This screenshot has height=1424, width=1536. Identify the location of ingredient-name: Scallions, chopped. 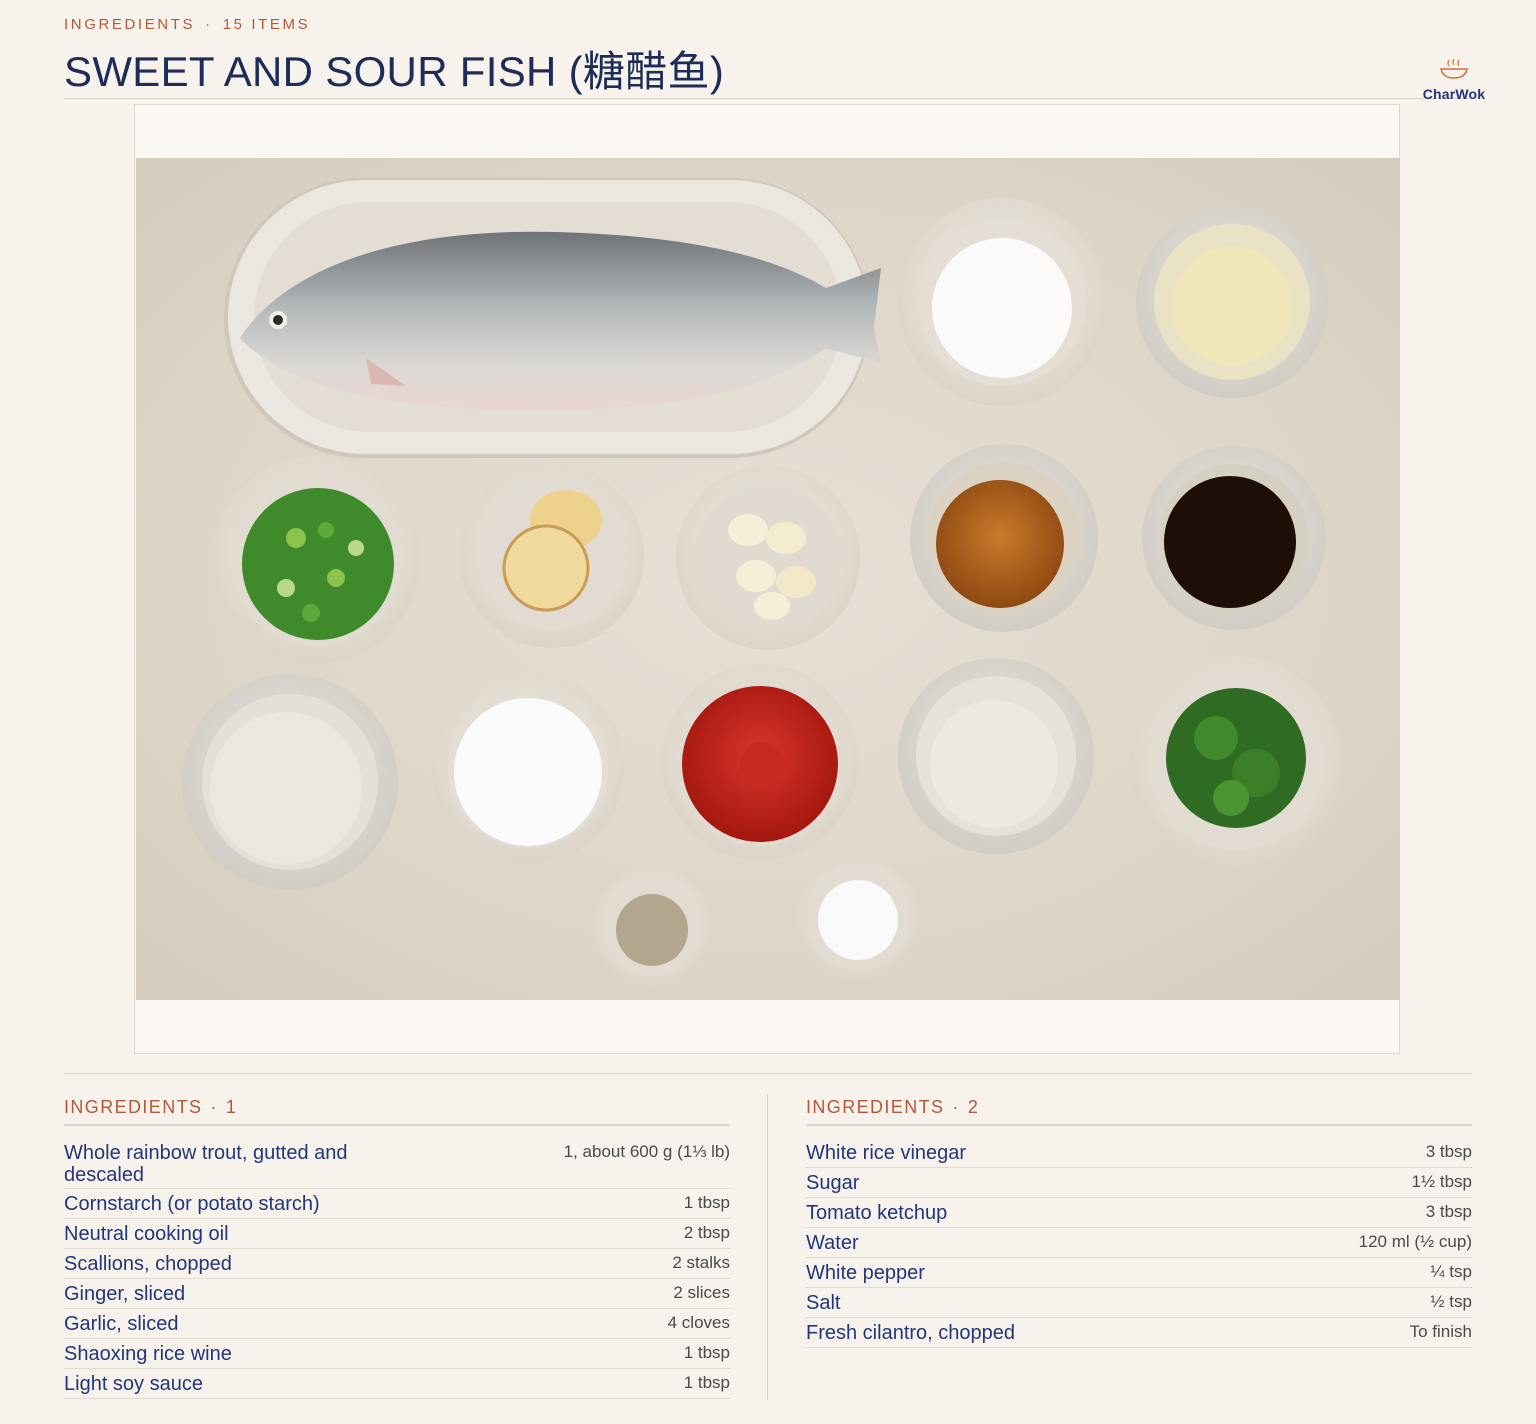
(148, 1264).